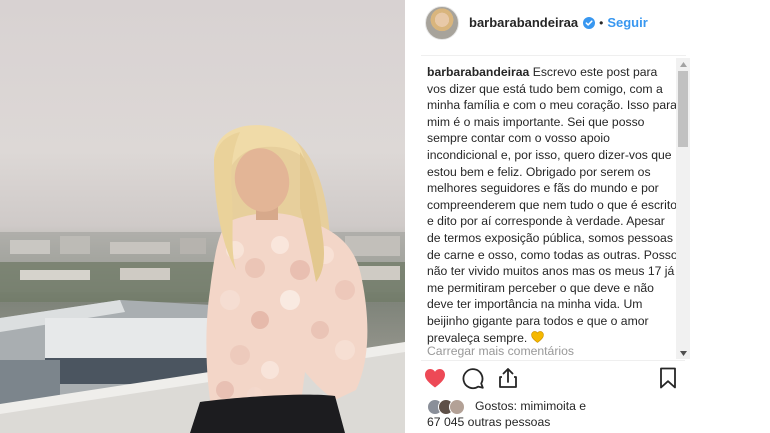  Describe the element at coordinates (554, 380) in the screenshot. I see `post-actions` at that location.